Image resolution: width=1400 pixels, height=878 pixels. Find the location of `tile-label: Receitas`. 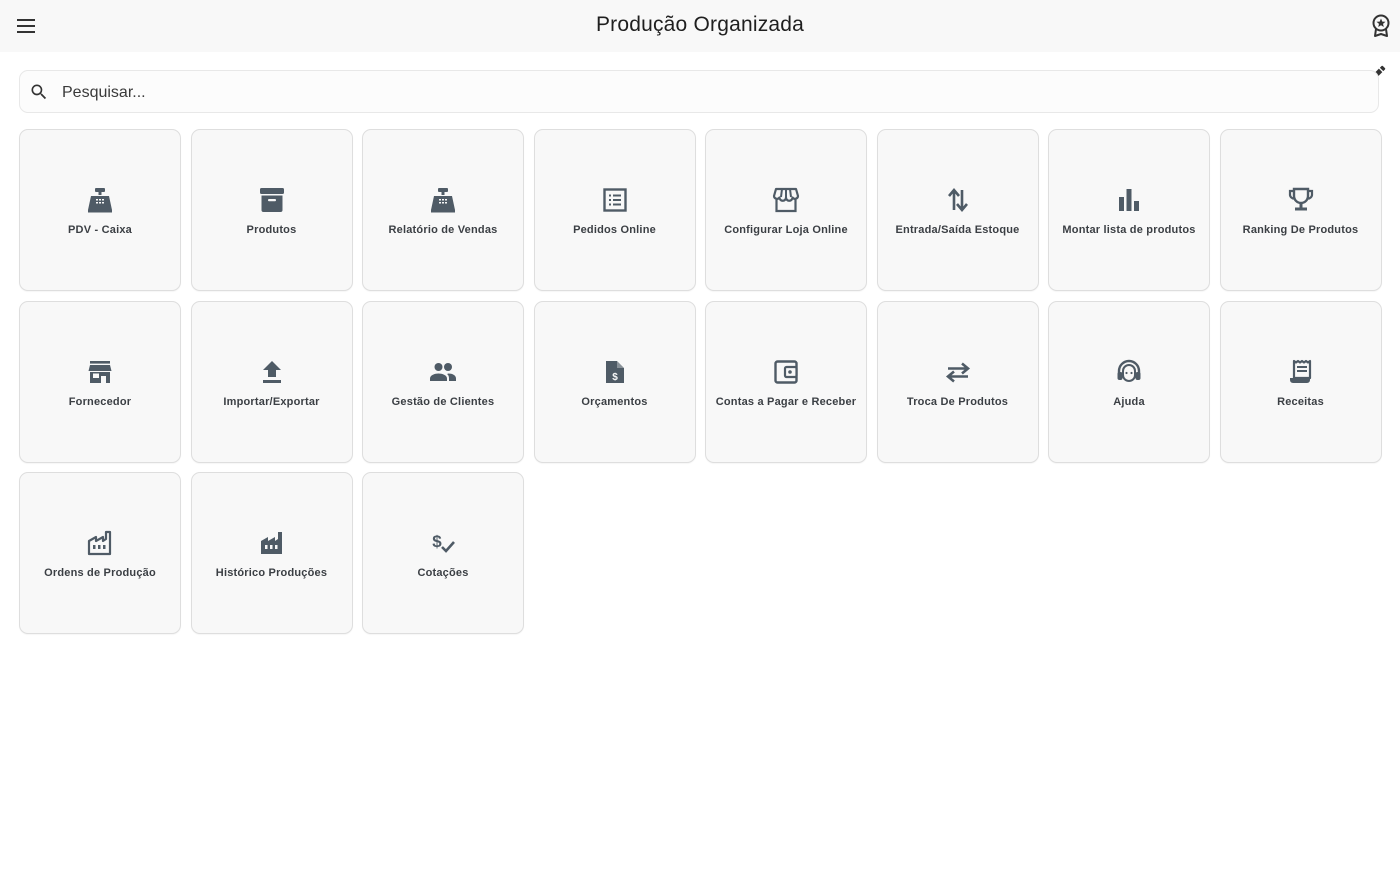

tile-label: Receitas is located at coordinates (1300, 401).